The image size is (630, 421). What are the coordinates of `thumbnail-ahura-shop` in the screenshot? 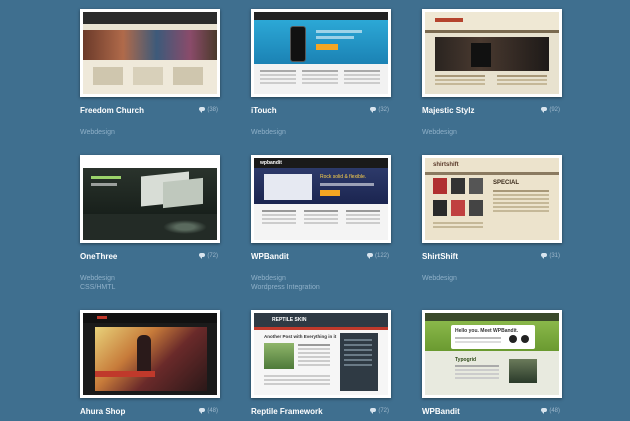 It's located at (150, 354).